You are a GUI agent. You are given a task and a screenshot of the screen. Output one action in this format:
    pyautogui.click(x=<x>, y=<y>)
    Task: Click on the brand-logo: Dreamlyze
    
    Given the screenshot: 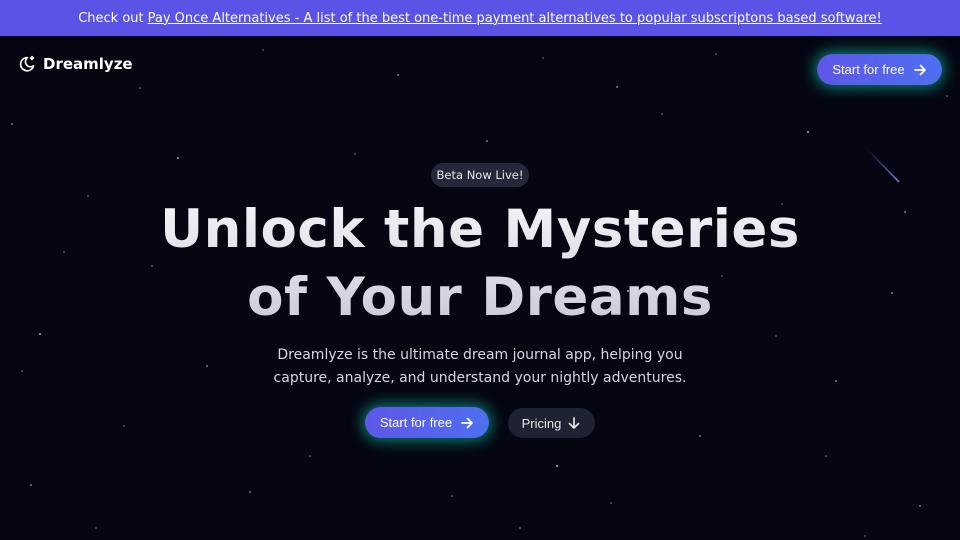 What is the action you would take?
    pyautogui.click(x=75, y=64)
    